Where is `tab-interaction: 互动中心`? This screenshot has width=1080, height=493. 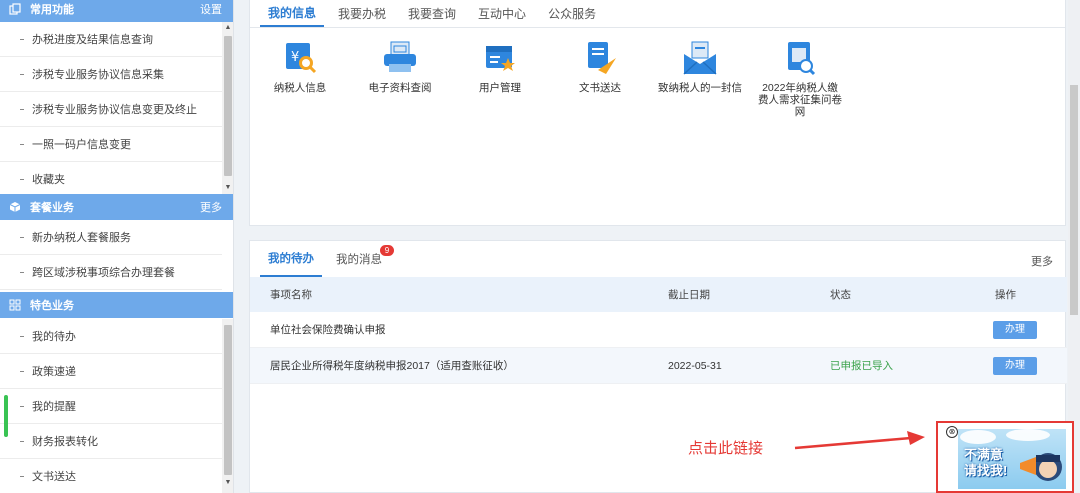 tab-interaction: 互动中心 is located at coordinates (502, 13).